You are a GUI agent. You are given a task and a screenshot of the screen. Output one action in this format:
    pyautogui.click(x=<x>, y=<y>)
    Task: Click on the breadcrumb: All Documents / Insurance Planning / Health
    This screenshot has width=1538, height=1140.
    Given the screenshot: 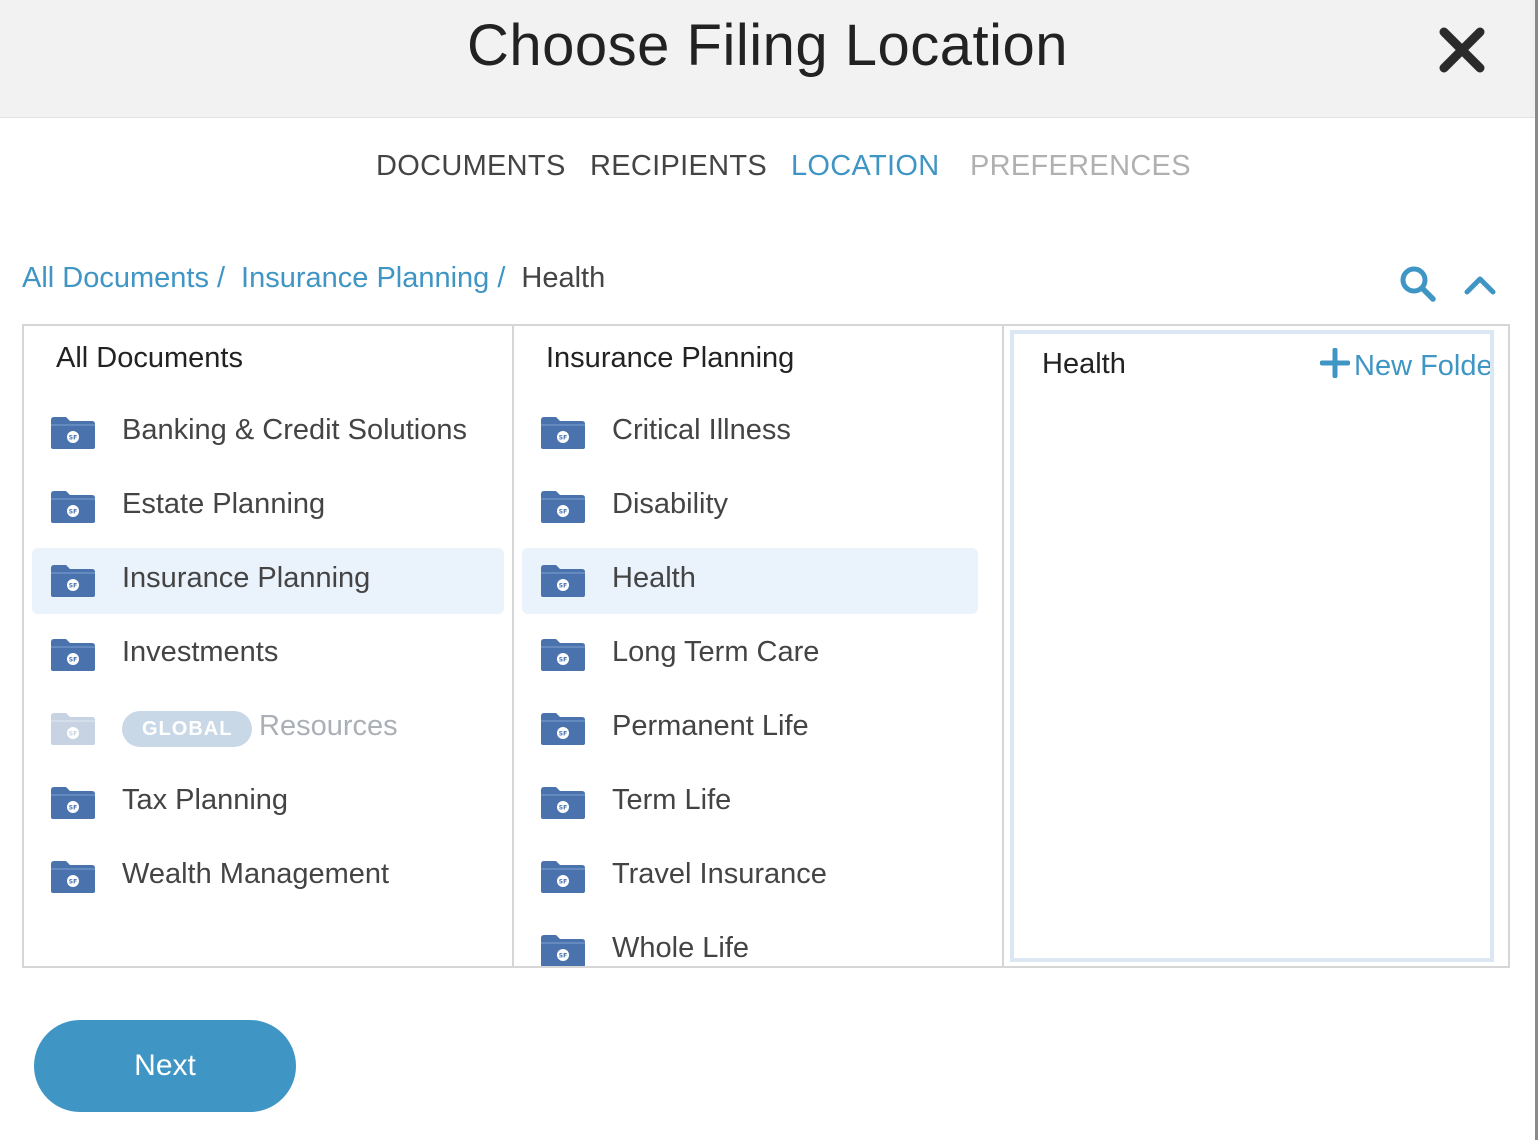 What is the action you would take?
    pyautogui.click(x=313, y=282)
    